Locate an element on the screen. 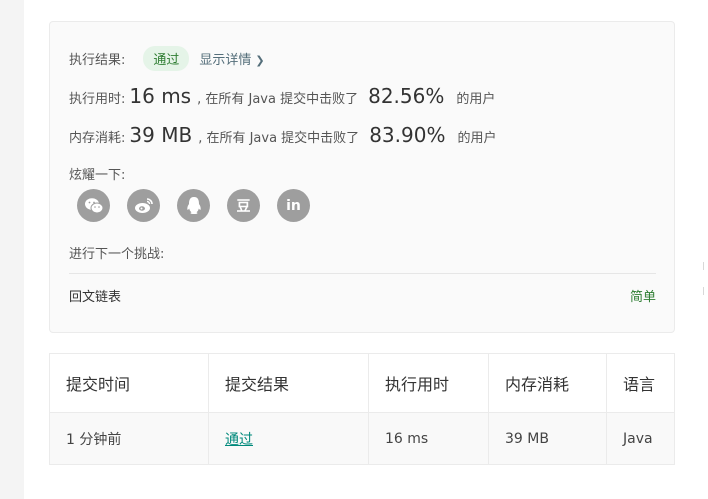 The height and width of the screenshot is (499, 708). scrollbar-track is located at coordinates (704, 249).